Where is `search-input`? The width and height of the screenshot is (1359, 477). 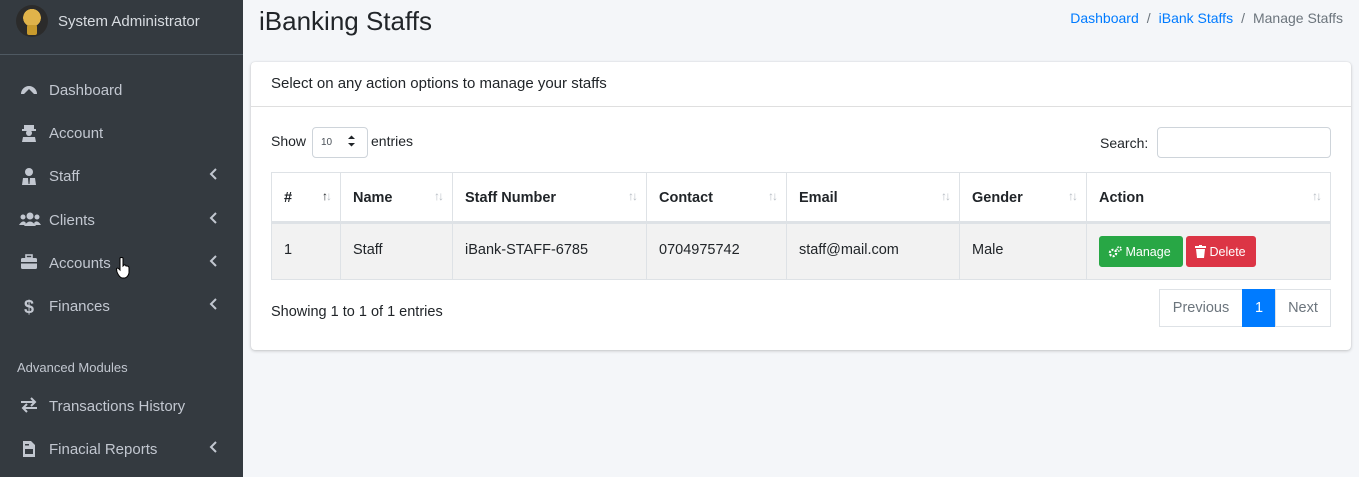
search-input is located at coordinates (1244, 142).